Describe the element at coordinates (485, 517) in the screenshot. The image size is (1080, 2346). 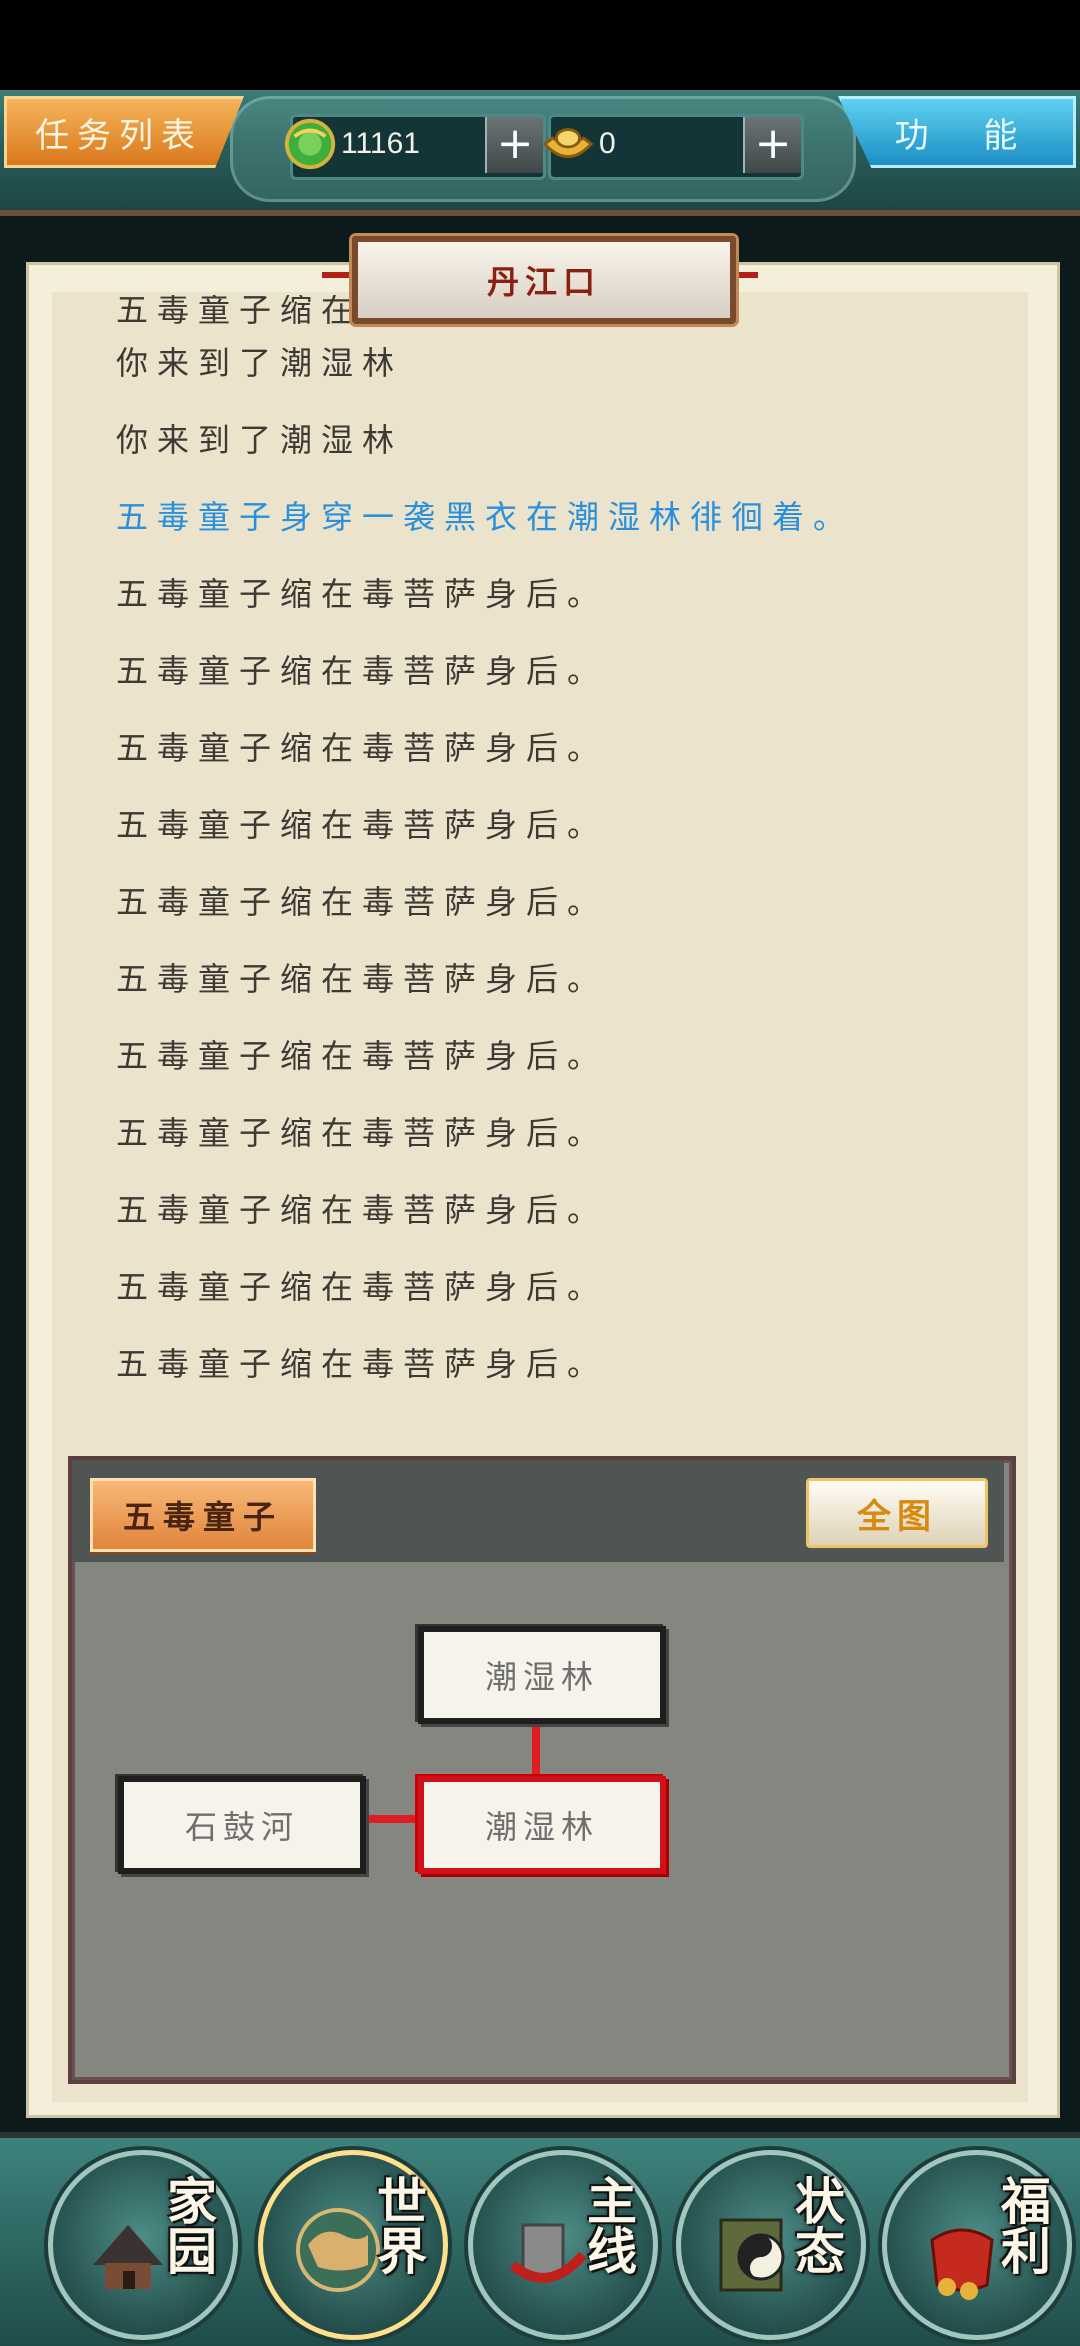
I see `message-line-highlight: 五毒童子身穿一袭黑衣在潮湿林徘徊着。` at that location.